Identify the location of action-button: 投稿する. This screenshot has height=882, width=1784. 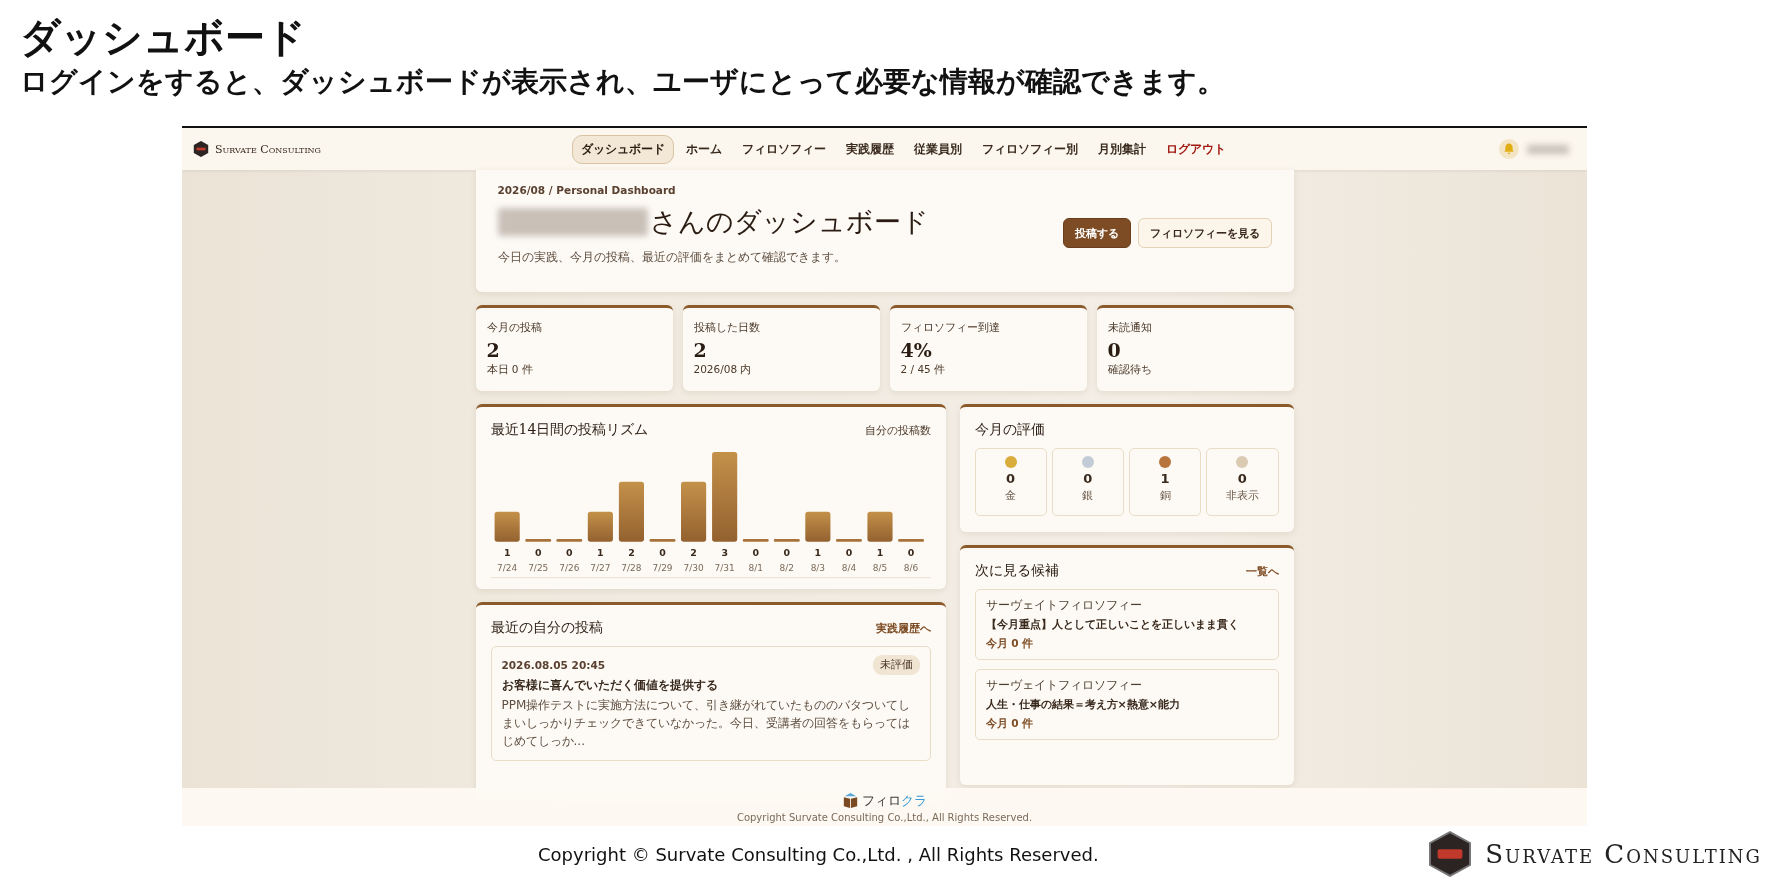
(1096, 233).